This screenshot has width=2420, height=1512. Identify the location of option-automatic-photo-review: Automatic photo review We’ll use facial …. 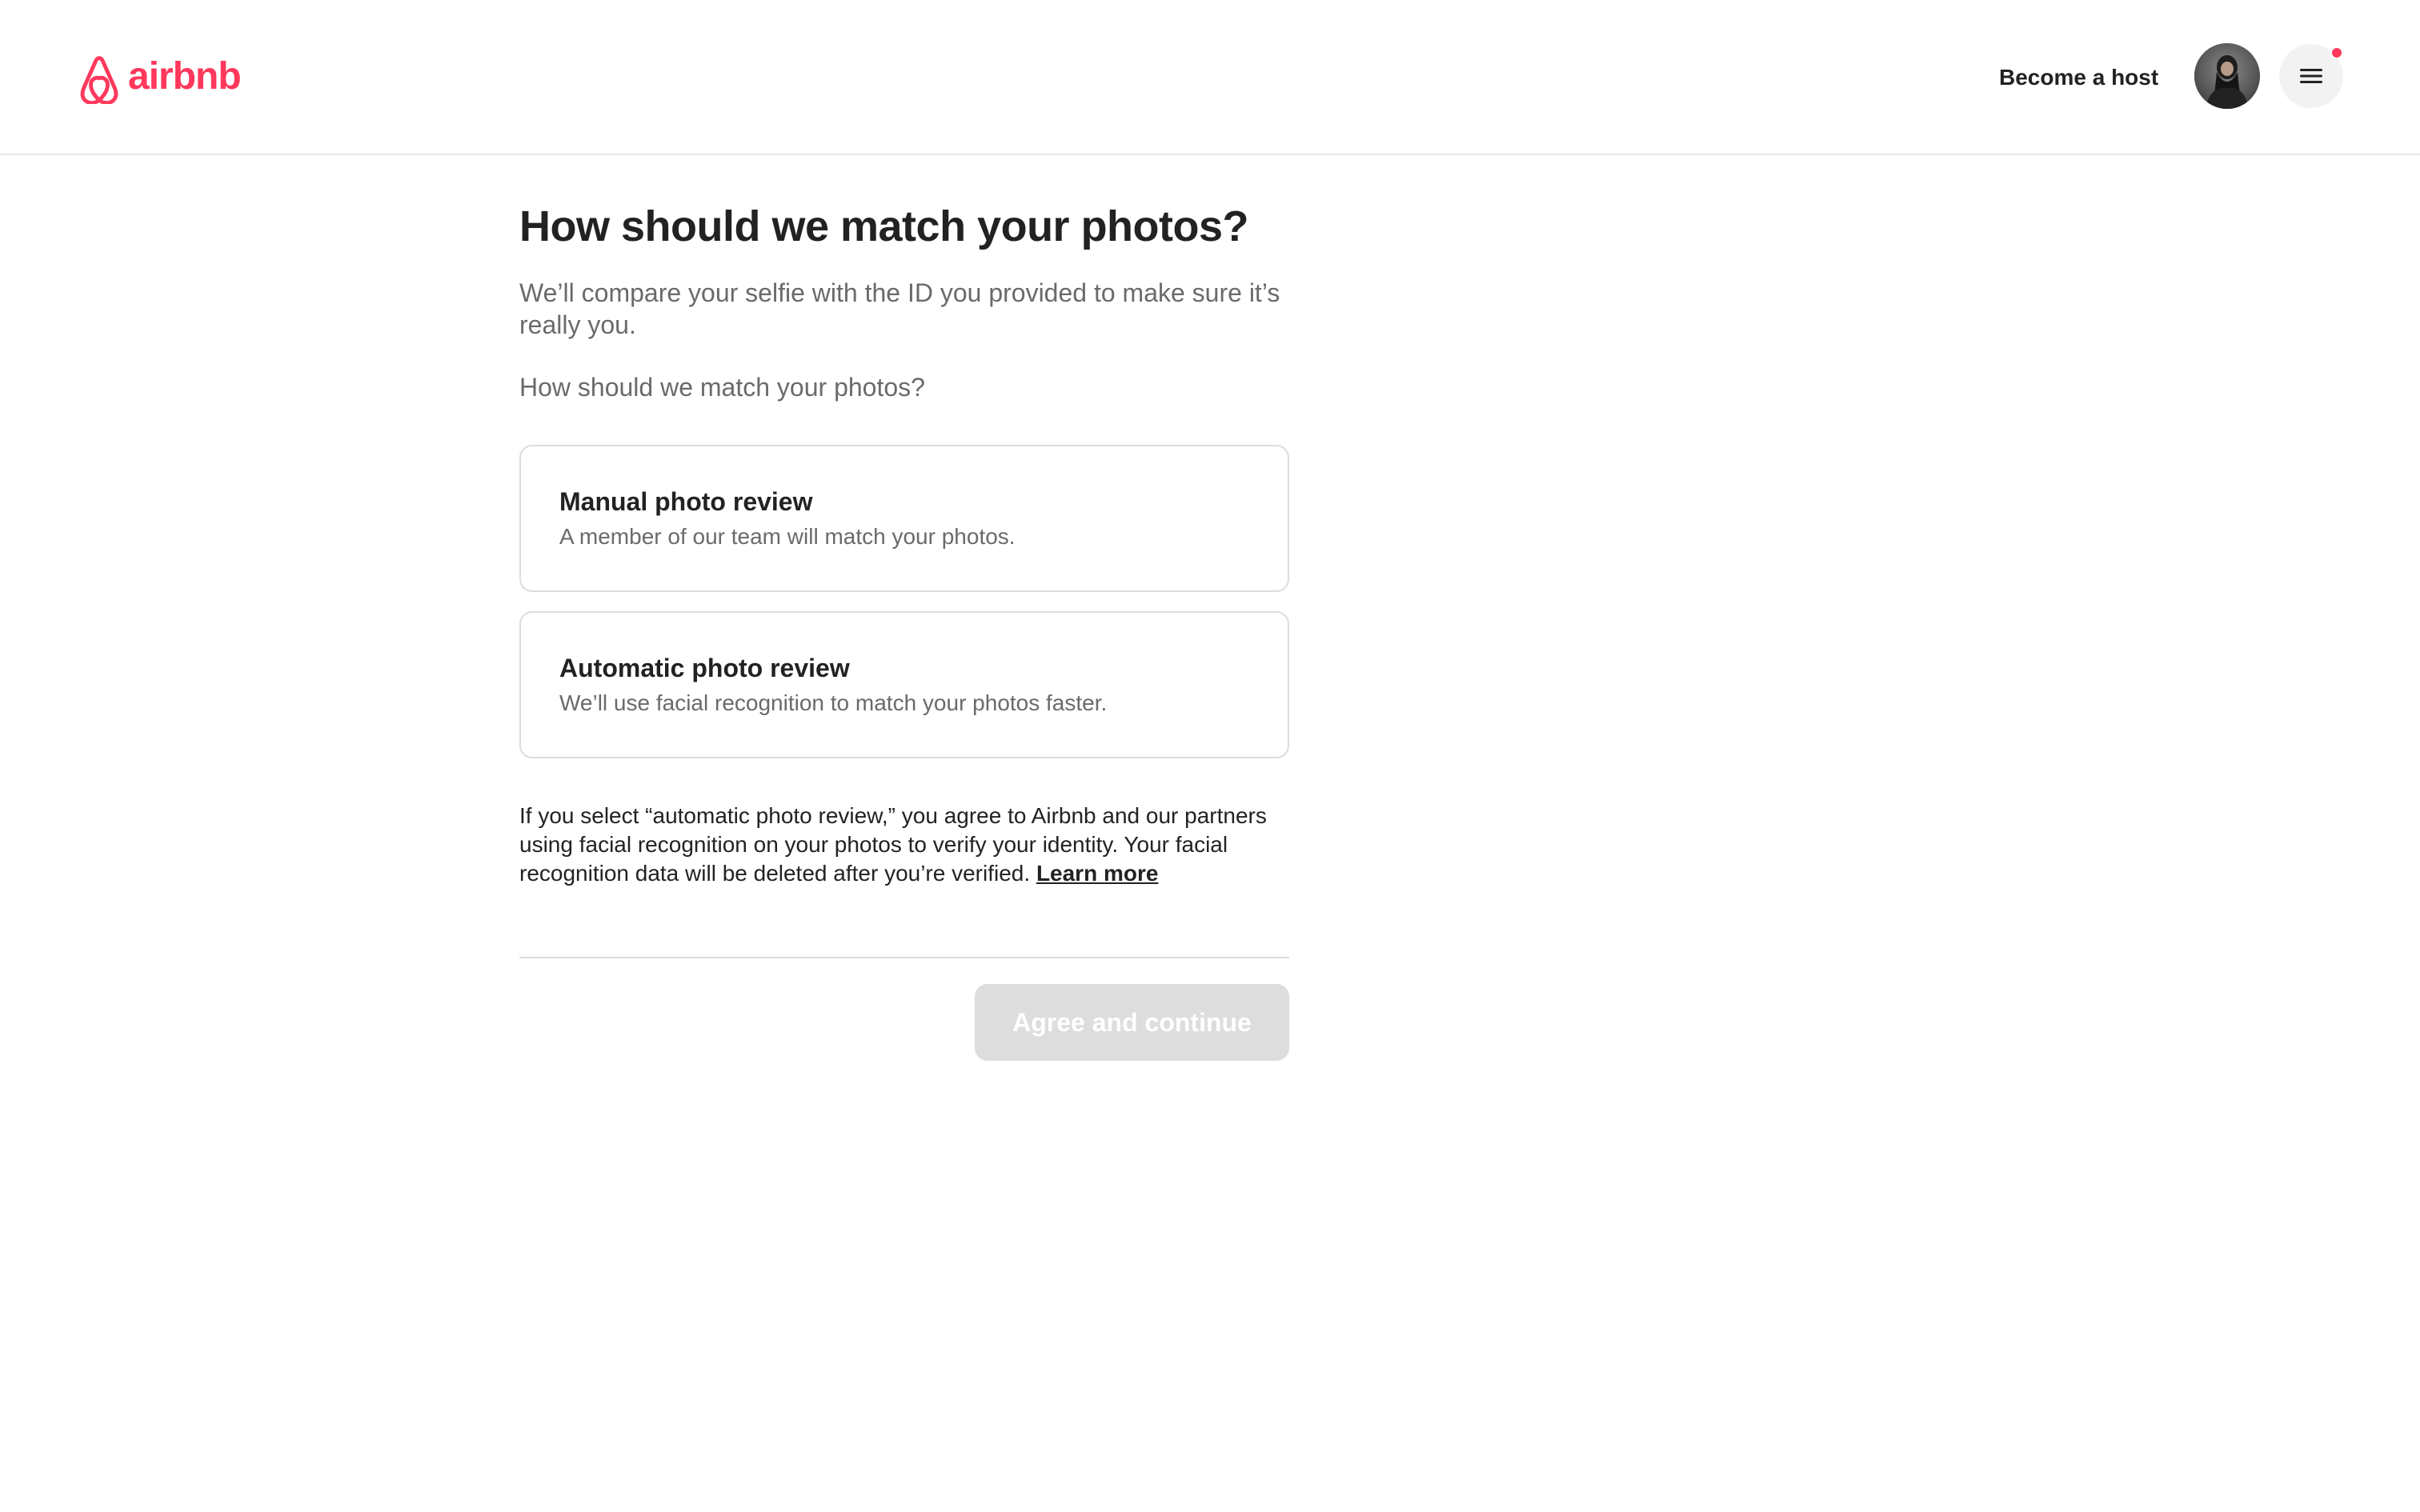
(904, 684).